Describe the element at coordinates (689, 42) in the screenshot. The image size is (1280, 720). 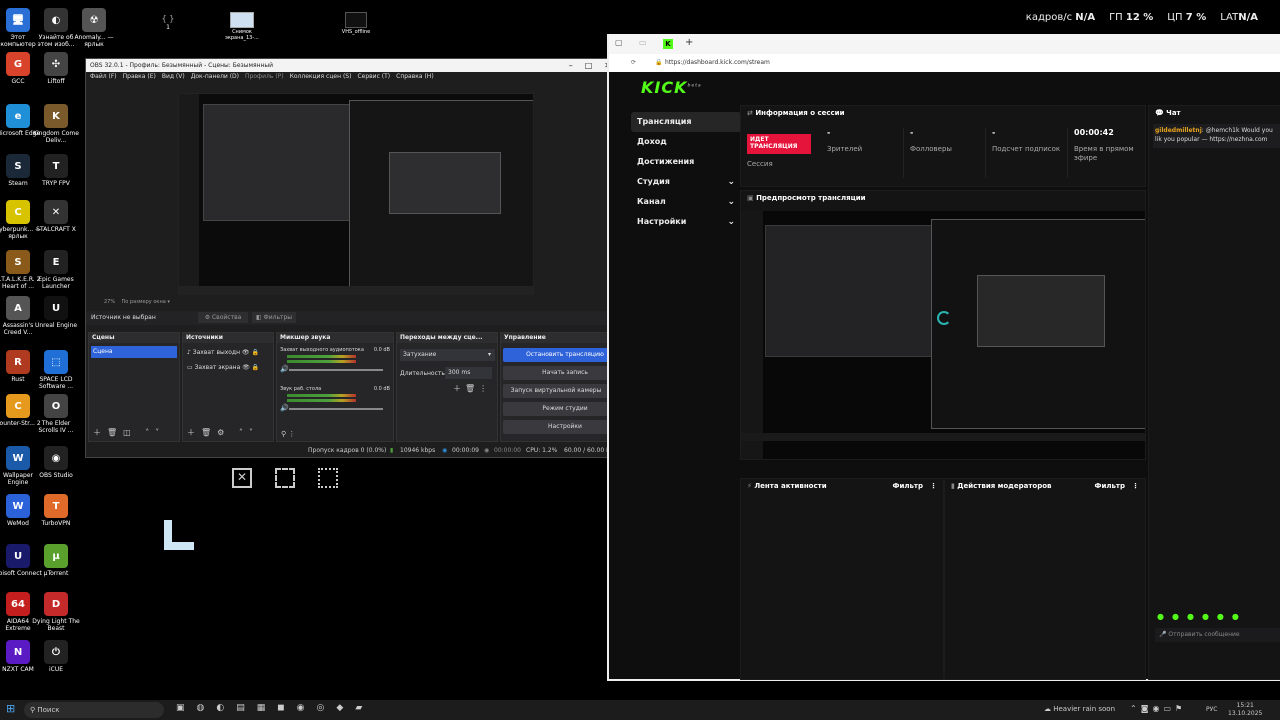
I see `new-tab-icon: +` at that location.